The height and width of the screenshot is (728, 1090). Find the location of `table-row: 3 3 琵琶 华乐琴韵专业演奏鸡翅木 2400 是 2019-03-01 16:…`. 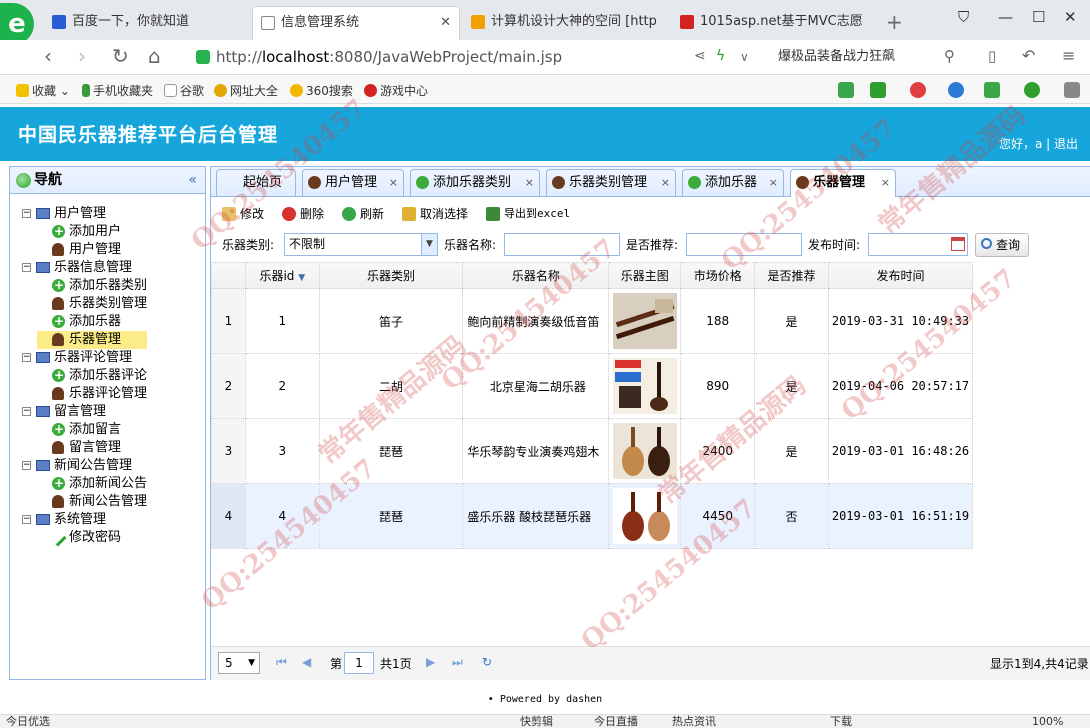

table-row: 3 3 琵琶 华乐琴韵专业演奏鸡翅木 2400 是 2019-03-01 16:… is located at coordinates (592, 451).